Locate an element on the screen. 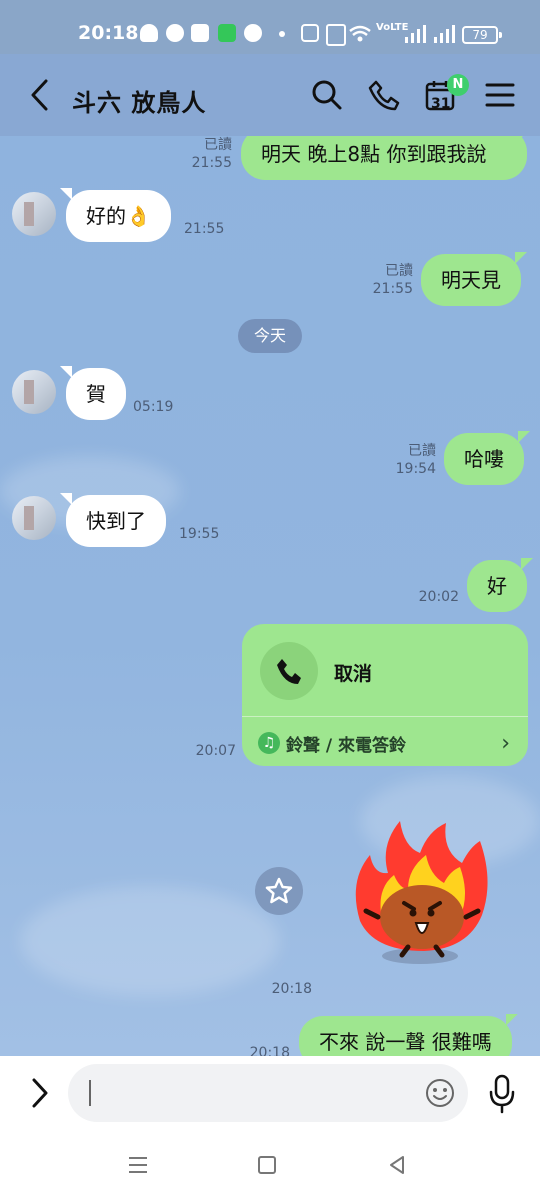 This screenshot has width=540, height=1200. timestamp: 20:02 is located at coordinates (438, 597).